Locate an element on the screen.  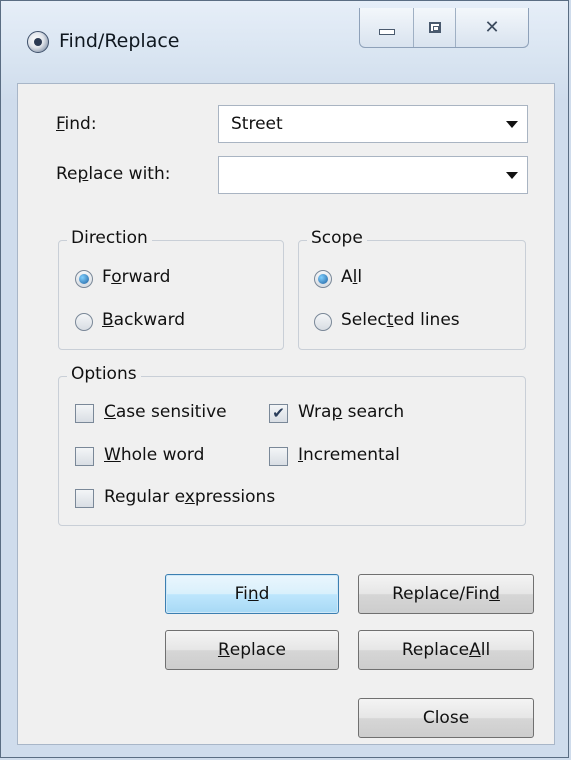
replace-dropdown-arrow-icon is located at coordinates (512, 175).